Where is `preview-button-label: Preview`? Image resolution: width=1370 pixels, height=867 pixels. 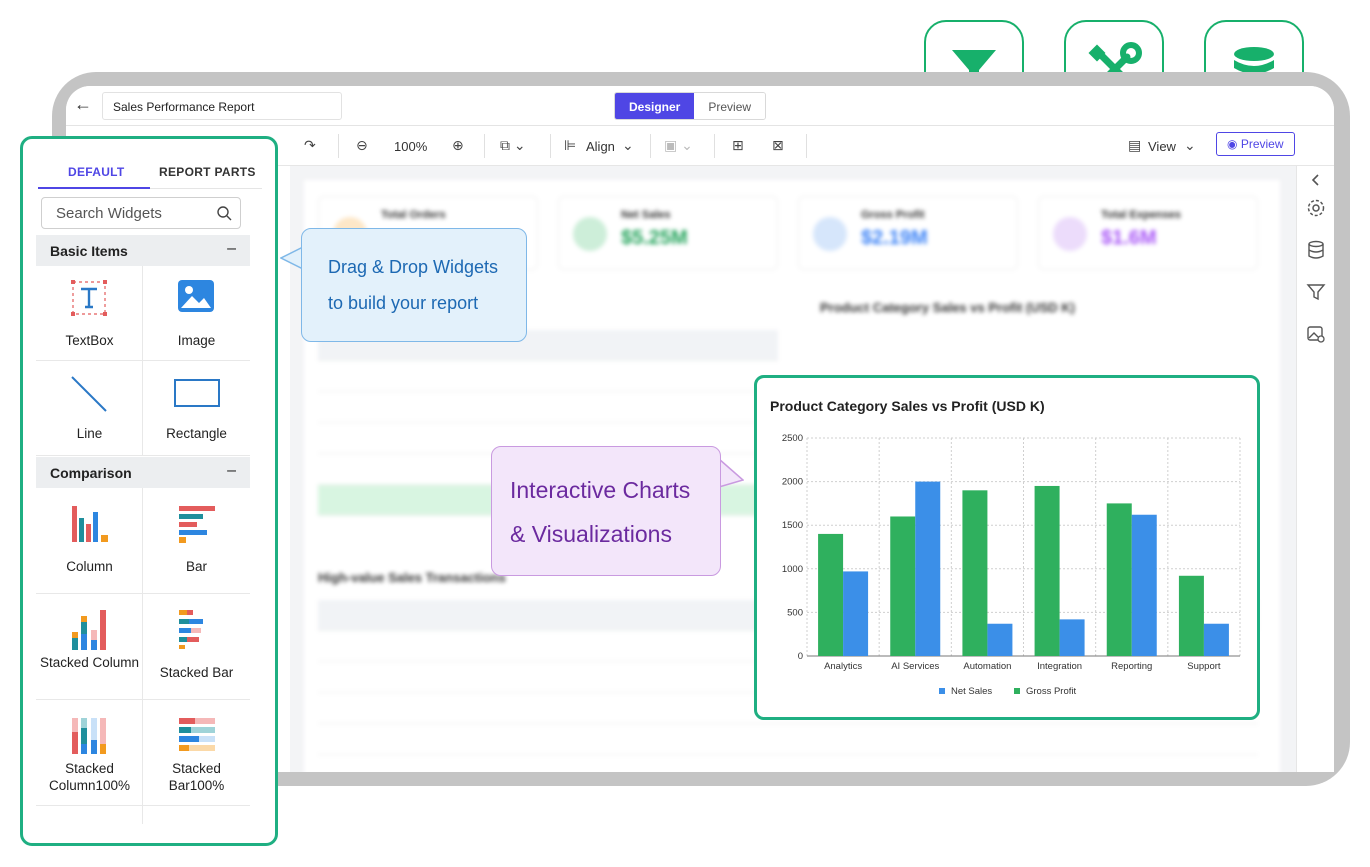 preview-button-label: Preview is located at coordinates (1262, 144).